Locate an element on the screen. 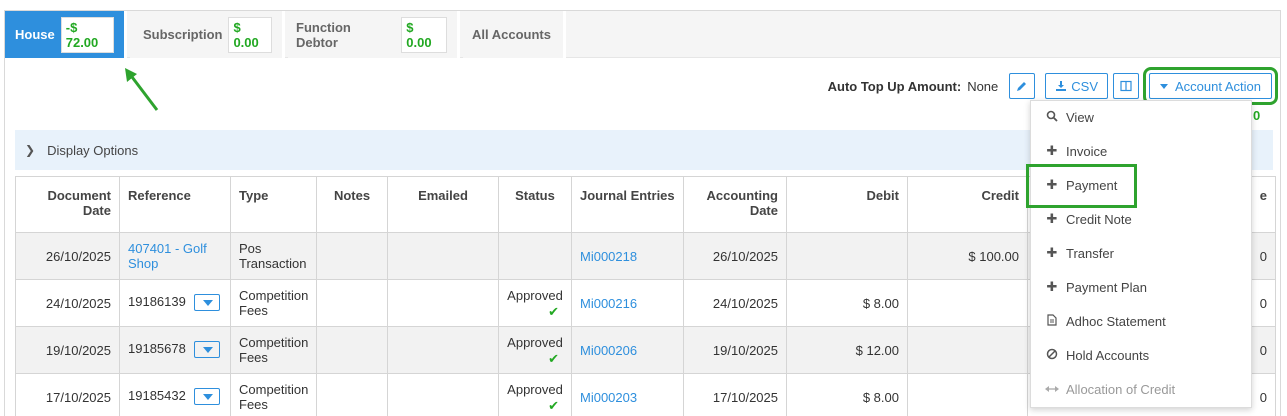 The image size is (1287, 416). tab-label: Function Debtor is located at coordinates (323, 34).